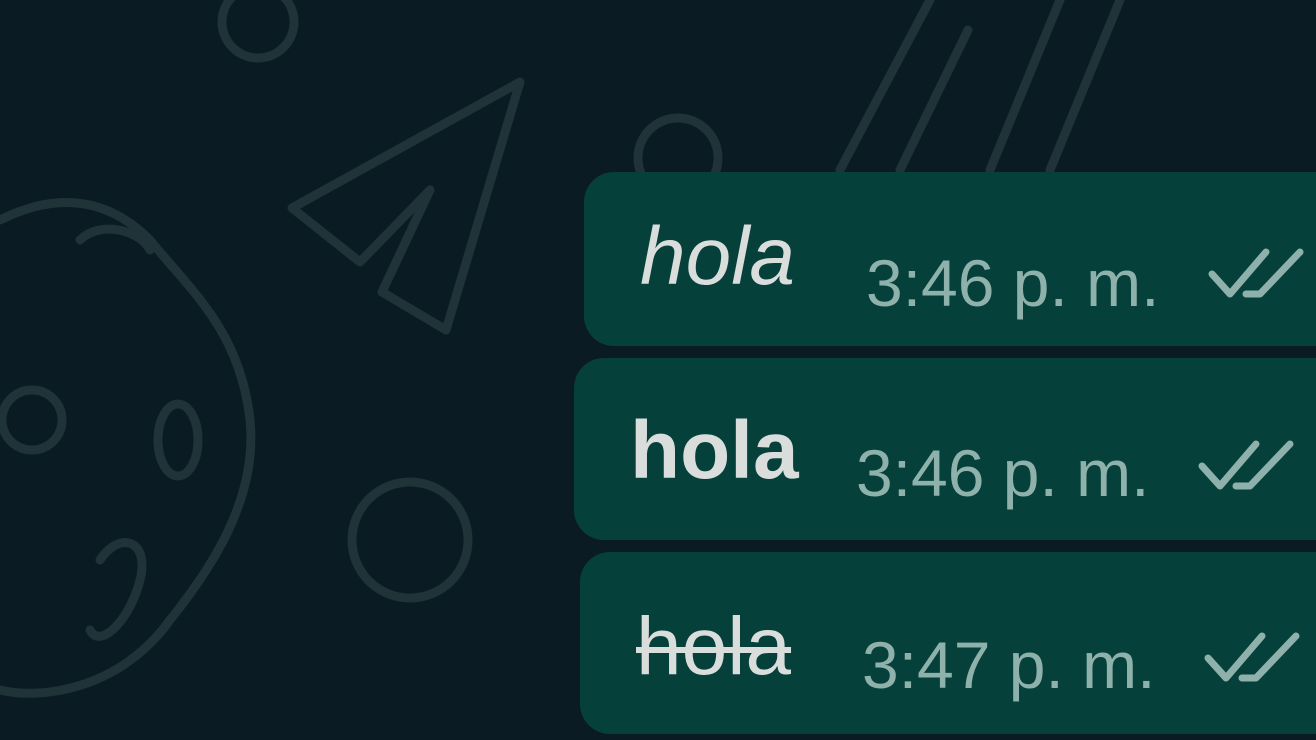  What do you see at coordinates (718, 256) in the screenshot?
I see `message-text-italic: hola` at bounding box center [718, 256].